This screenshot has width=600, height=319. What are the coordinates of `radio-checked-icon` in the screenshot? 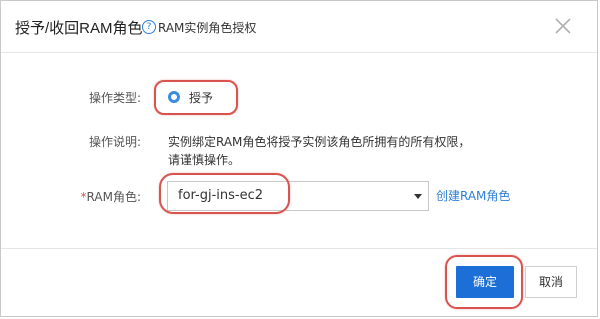 It's located at (174, 97).